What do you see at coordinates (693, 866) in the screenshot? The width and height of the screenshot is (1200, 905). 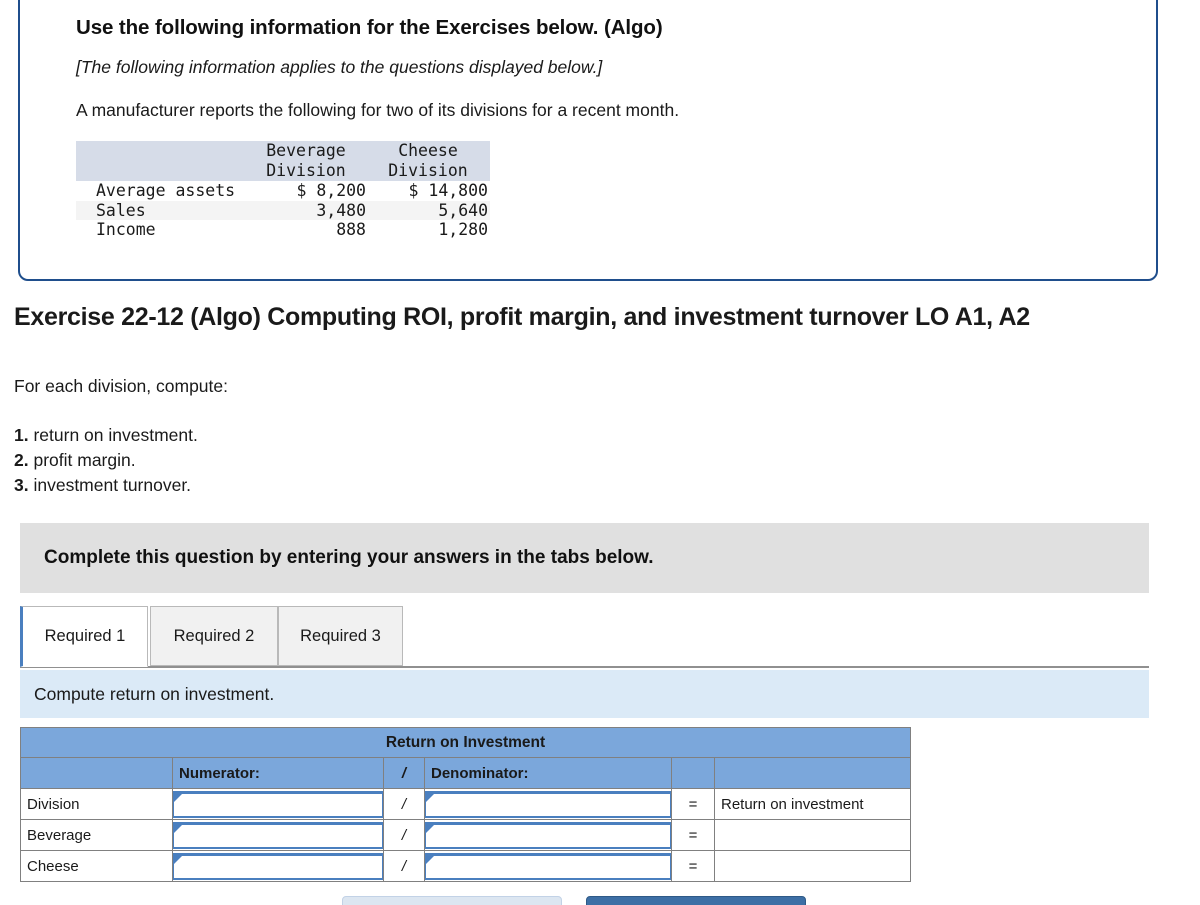 I see `equals-cheese: =` at bounding box center [693, 866].